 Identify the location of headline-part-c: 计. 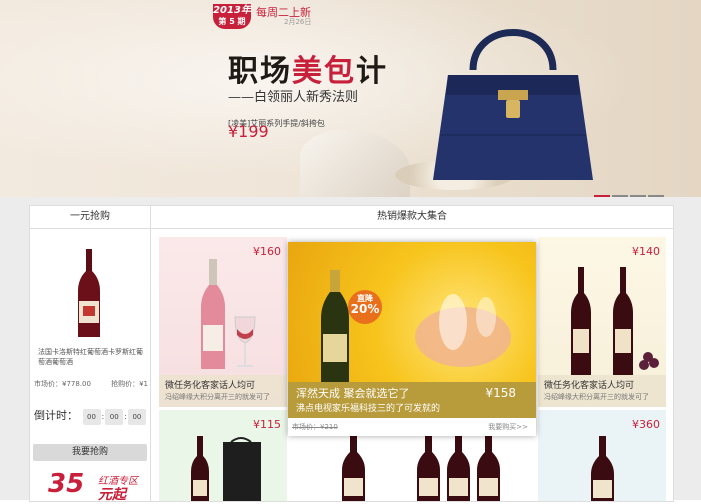
(372, 71).